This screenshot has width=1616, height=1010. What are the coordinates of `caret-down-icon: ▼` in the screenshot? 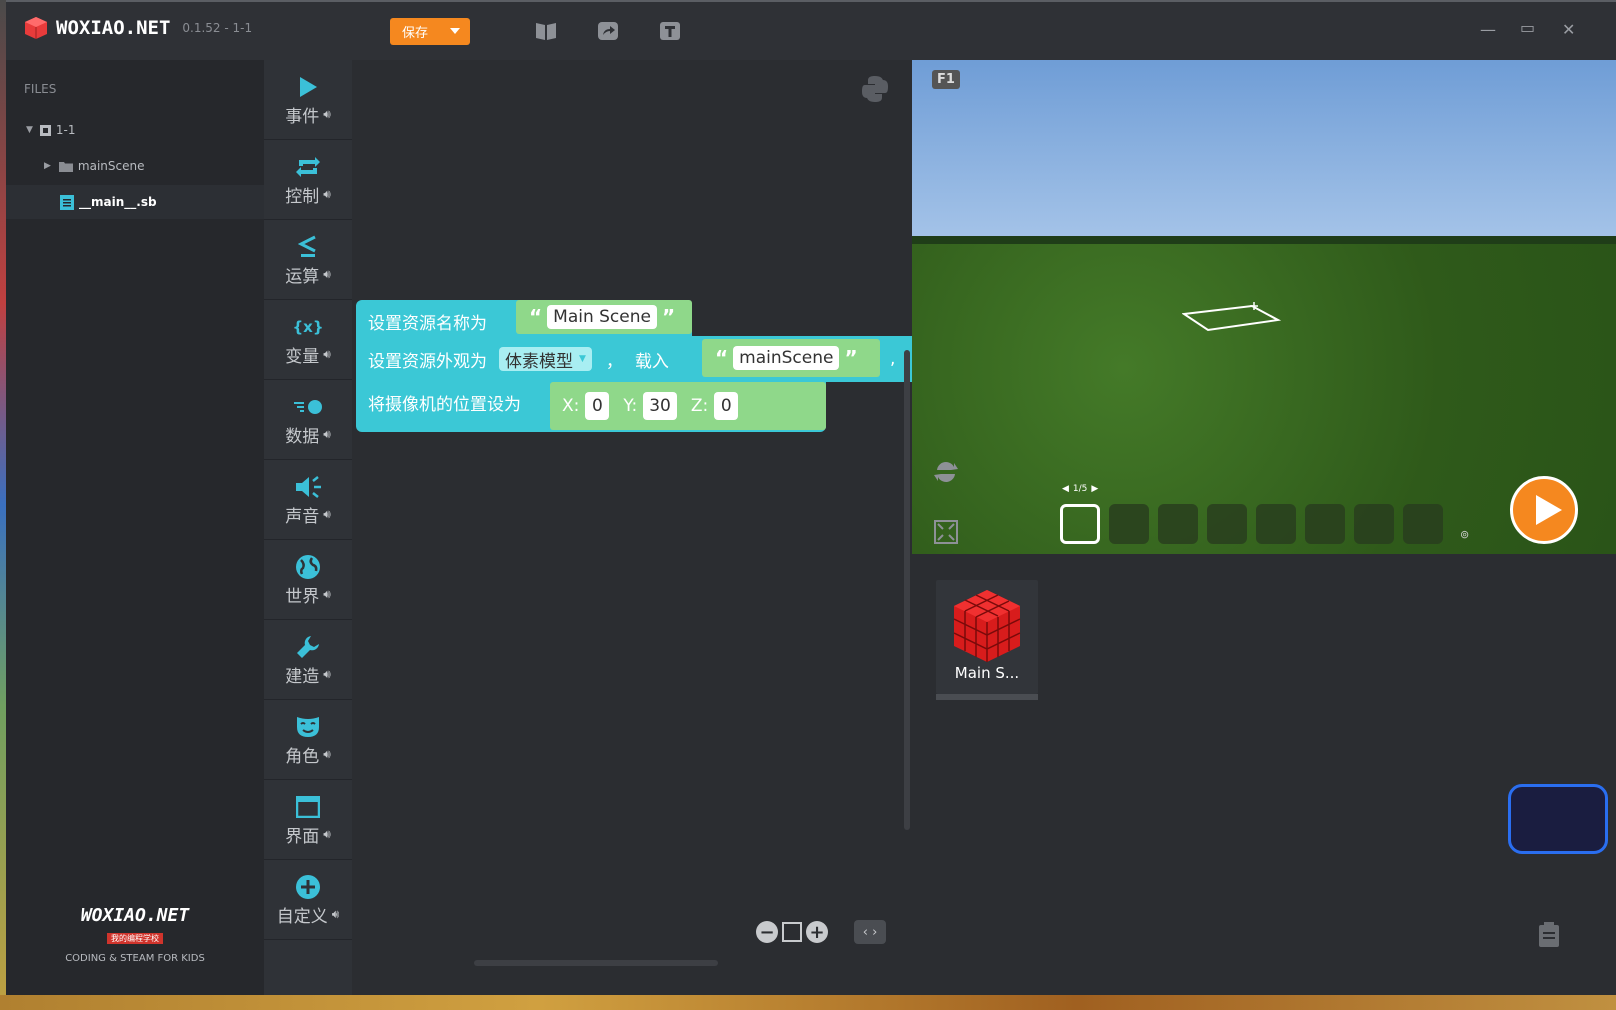 It's located at (29, 130).